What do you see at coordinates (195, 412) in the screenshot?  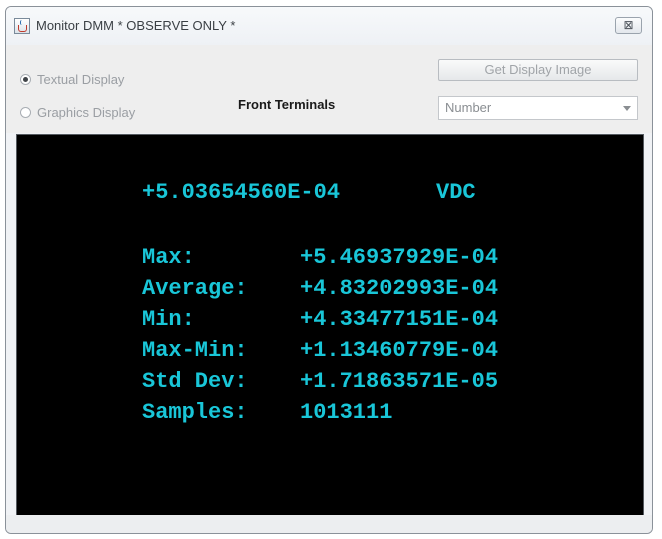 I see `stat-label-samples: Samples:` at bounding box center [195, 412].